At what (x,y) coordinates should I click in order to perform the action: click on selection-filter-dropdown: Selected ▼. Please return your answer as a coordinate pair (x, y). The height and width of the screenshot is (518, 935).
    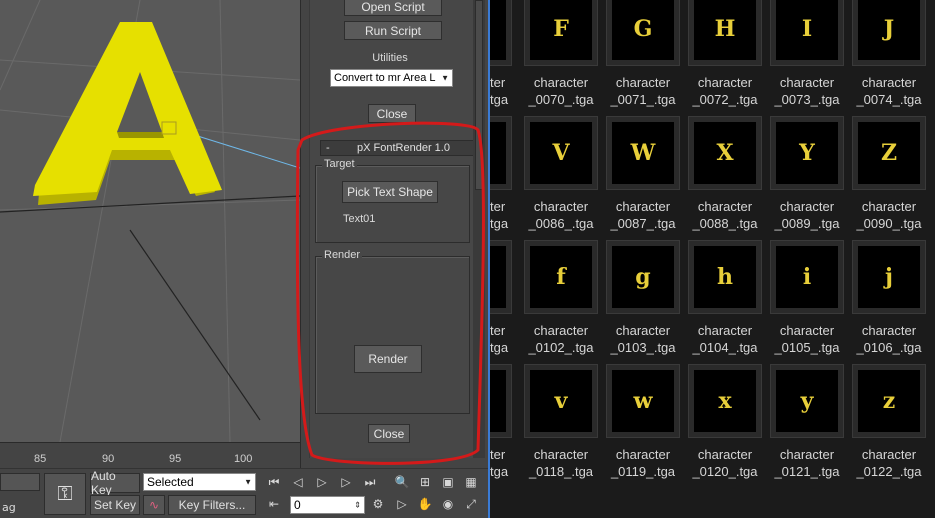
    Looking at the image, I should click on (199, 482).